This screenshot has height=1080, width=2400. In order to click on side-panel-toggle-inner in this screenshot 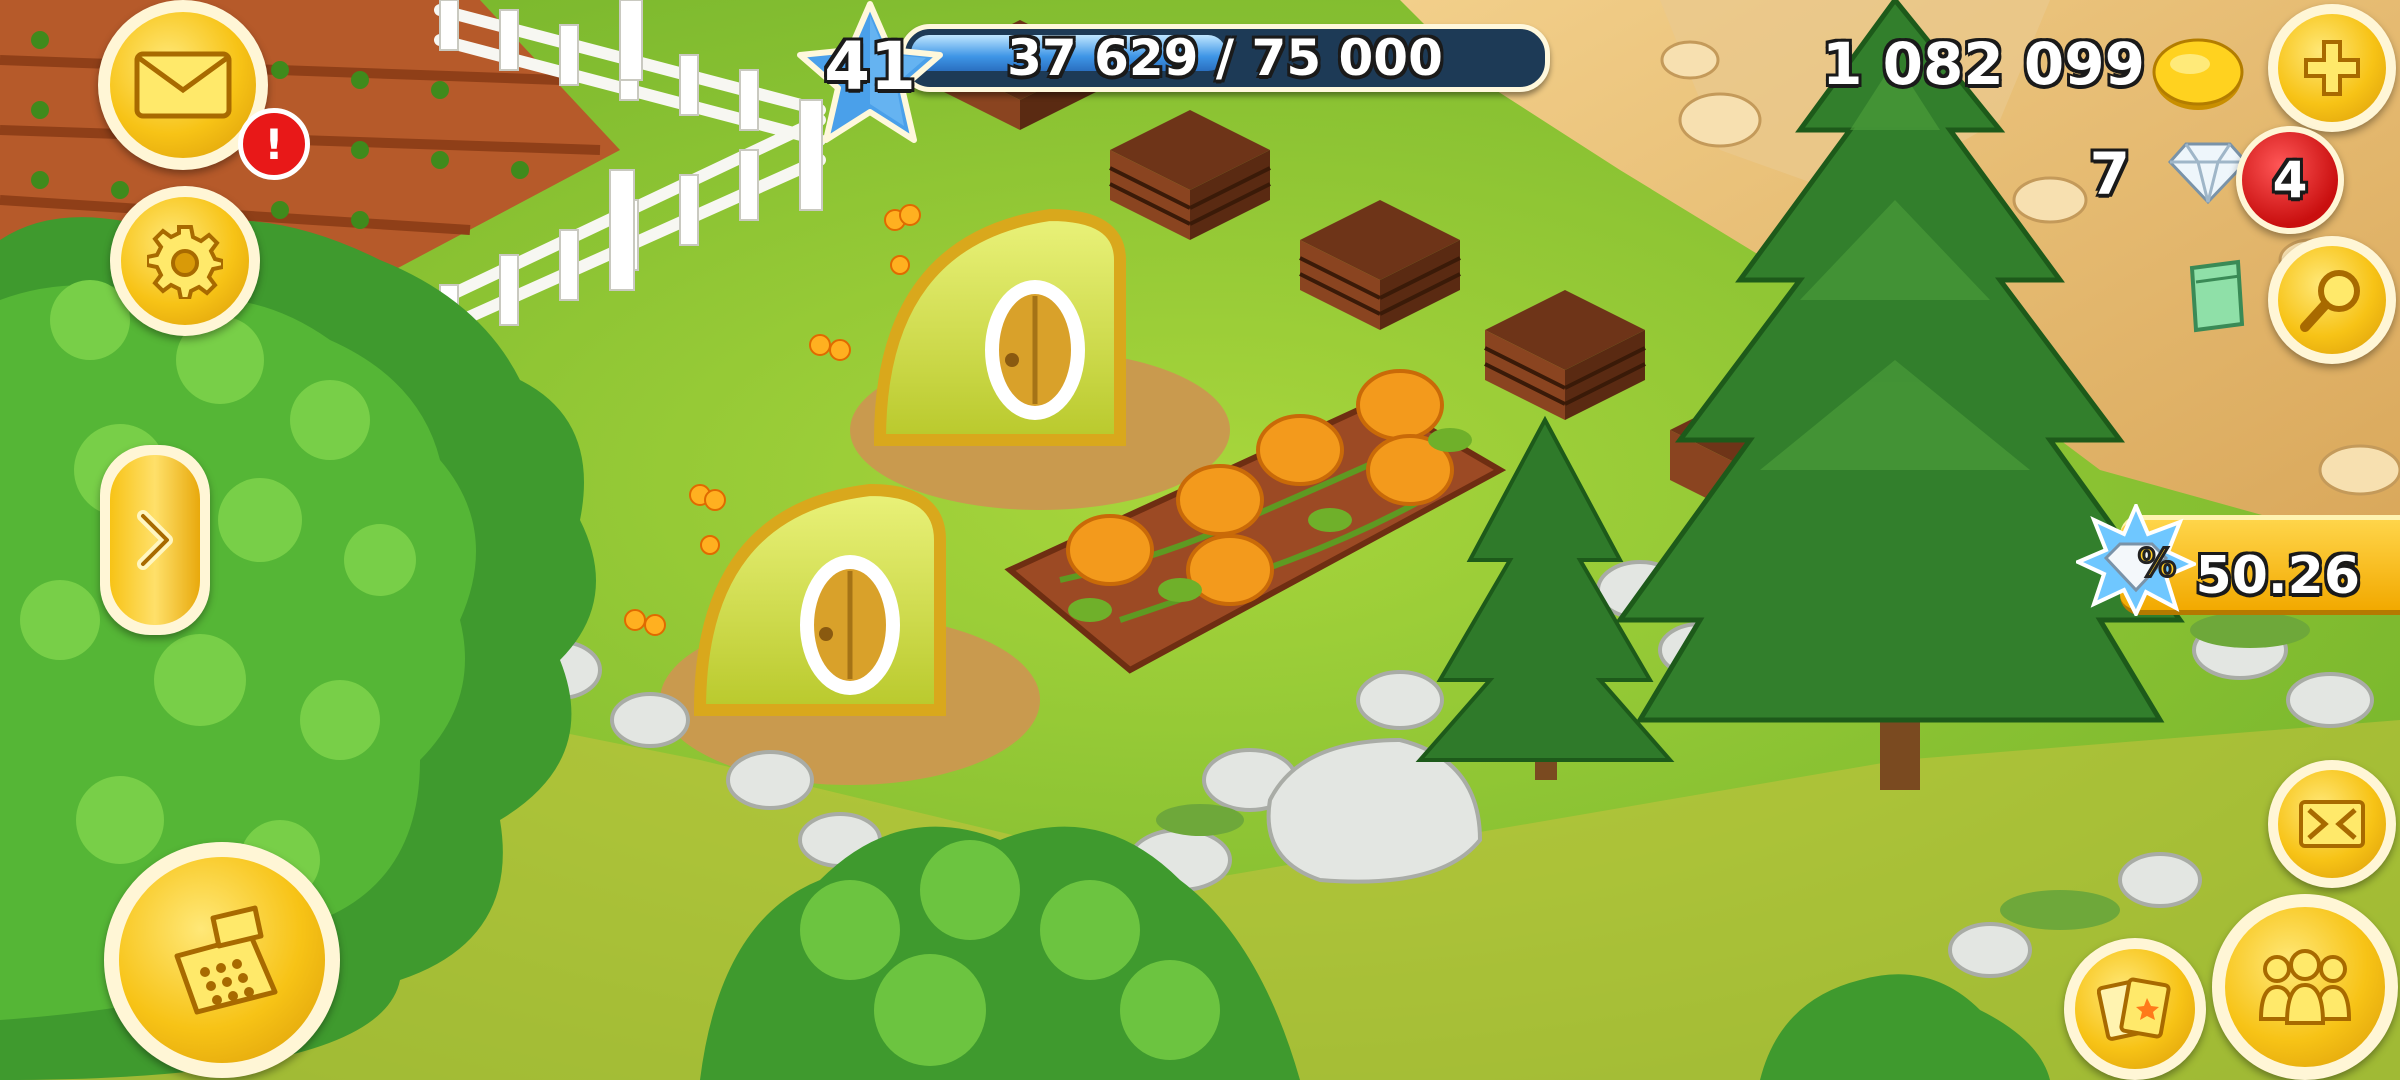, I will do `click(155, 540)`.